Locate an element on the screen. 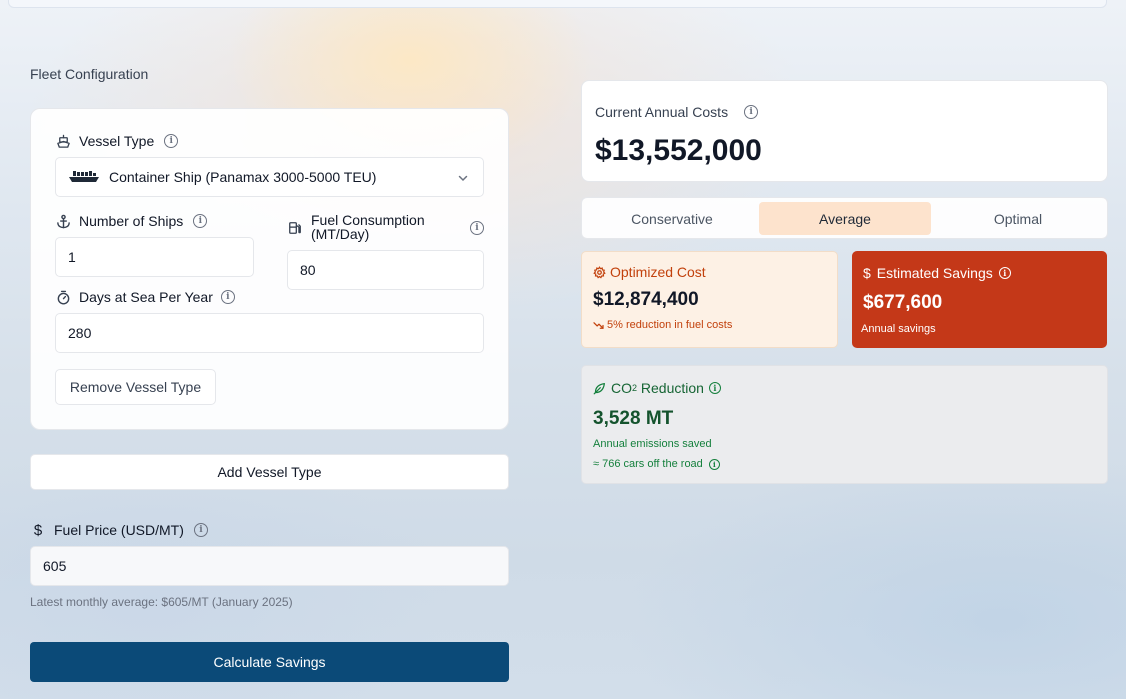 The height and width of the screenshot is (699, 1126). optimized-label-row: Optimized Cost is located at coordinates (649, 272).